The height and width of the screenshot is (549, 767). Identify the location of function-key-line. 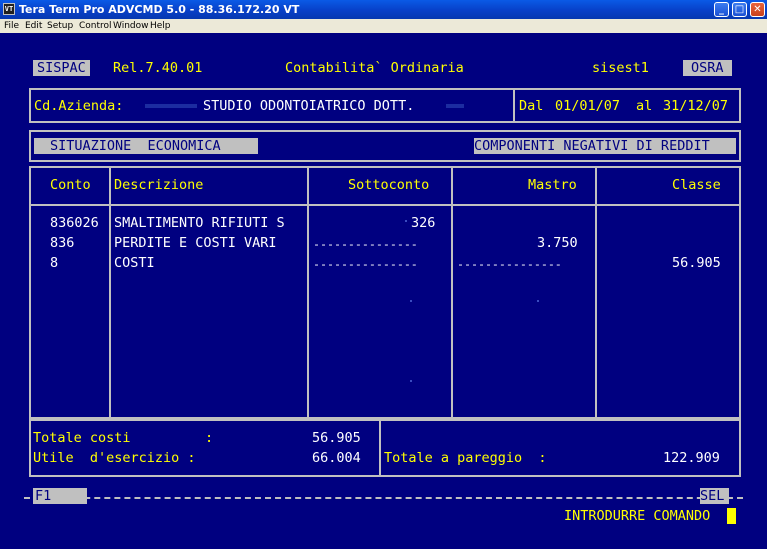
(383, 498).